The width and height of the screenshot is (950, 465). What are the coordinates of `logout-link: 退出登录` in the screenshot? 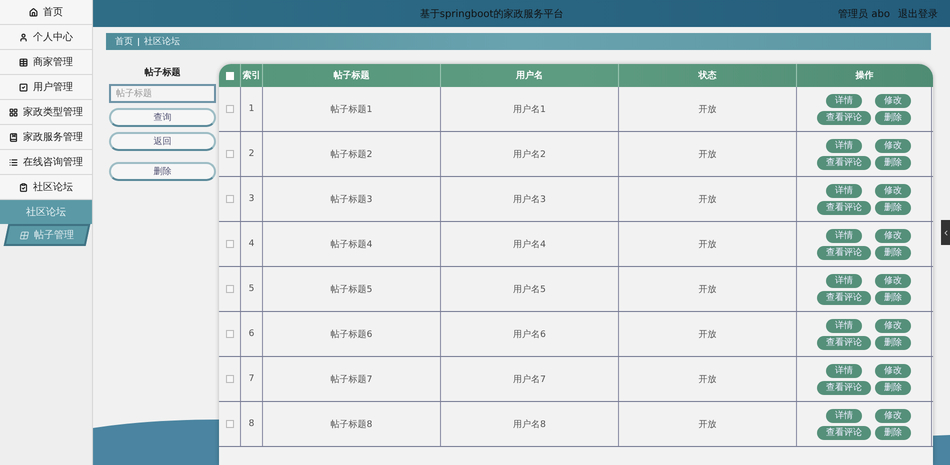 It's located at (918, 13).